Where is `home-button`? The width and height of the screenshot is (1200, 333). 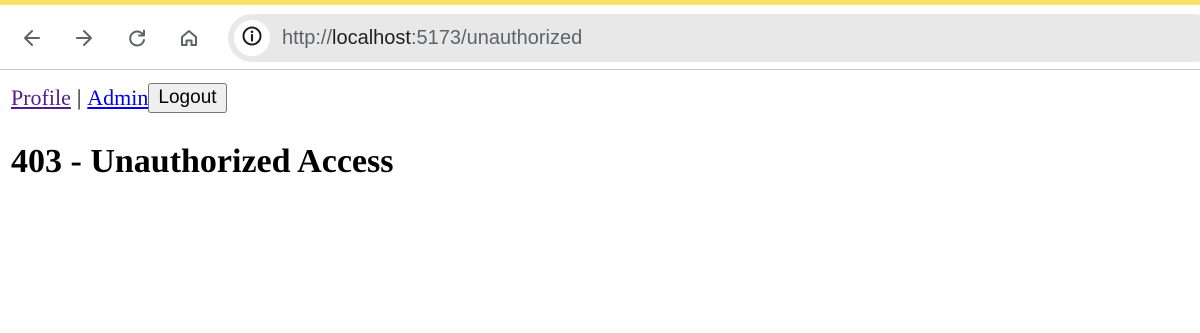 home-button is located at coordinates (189, 38).